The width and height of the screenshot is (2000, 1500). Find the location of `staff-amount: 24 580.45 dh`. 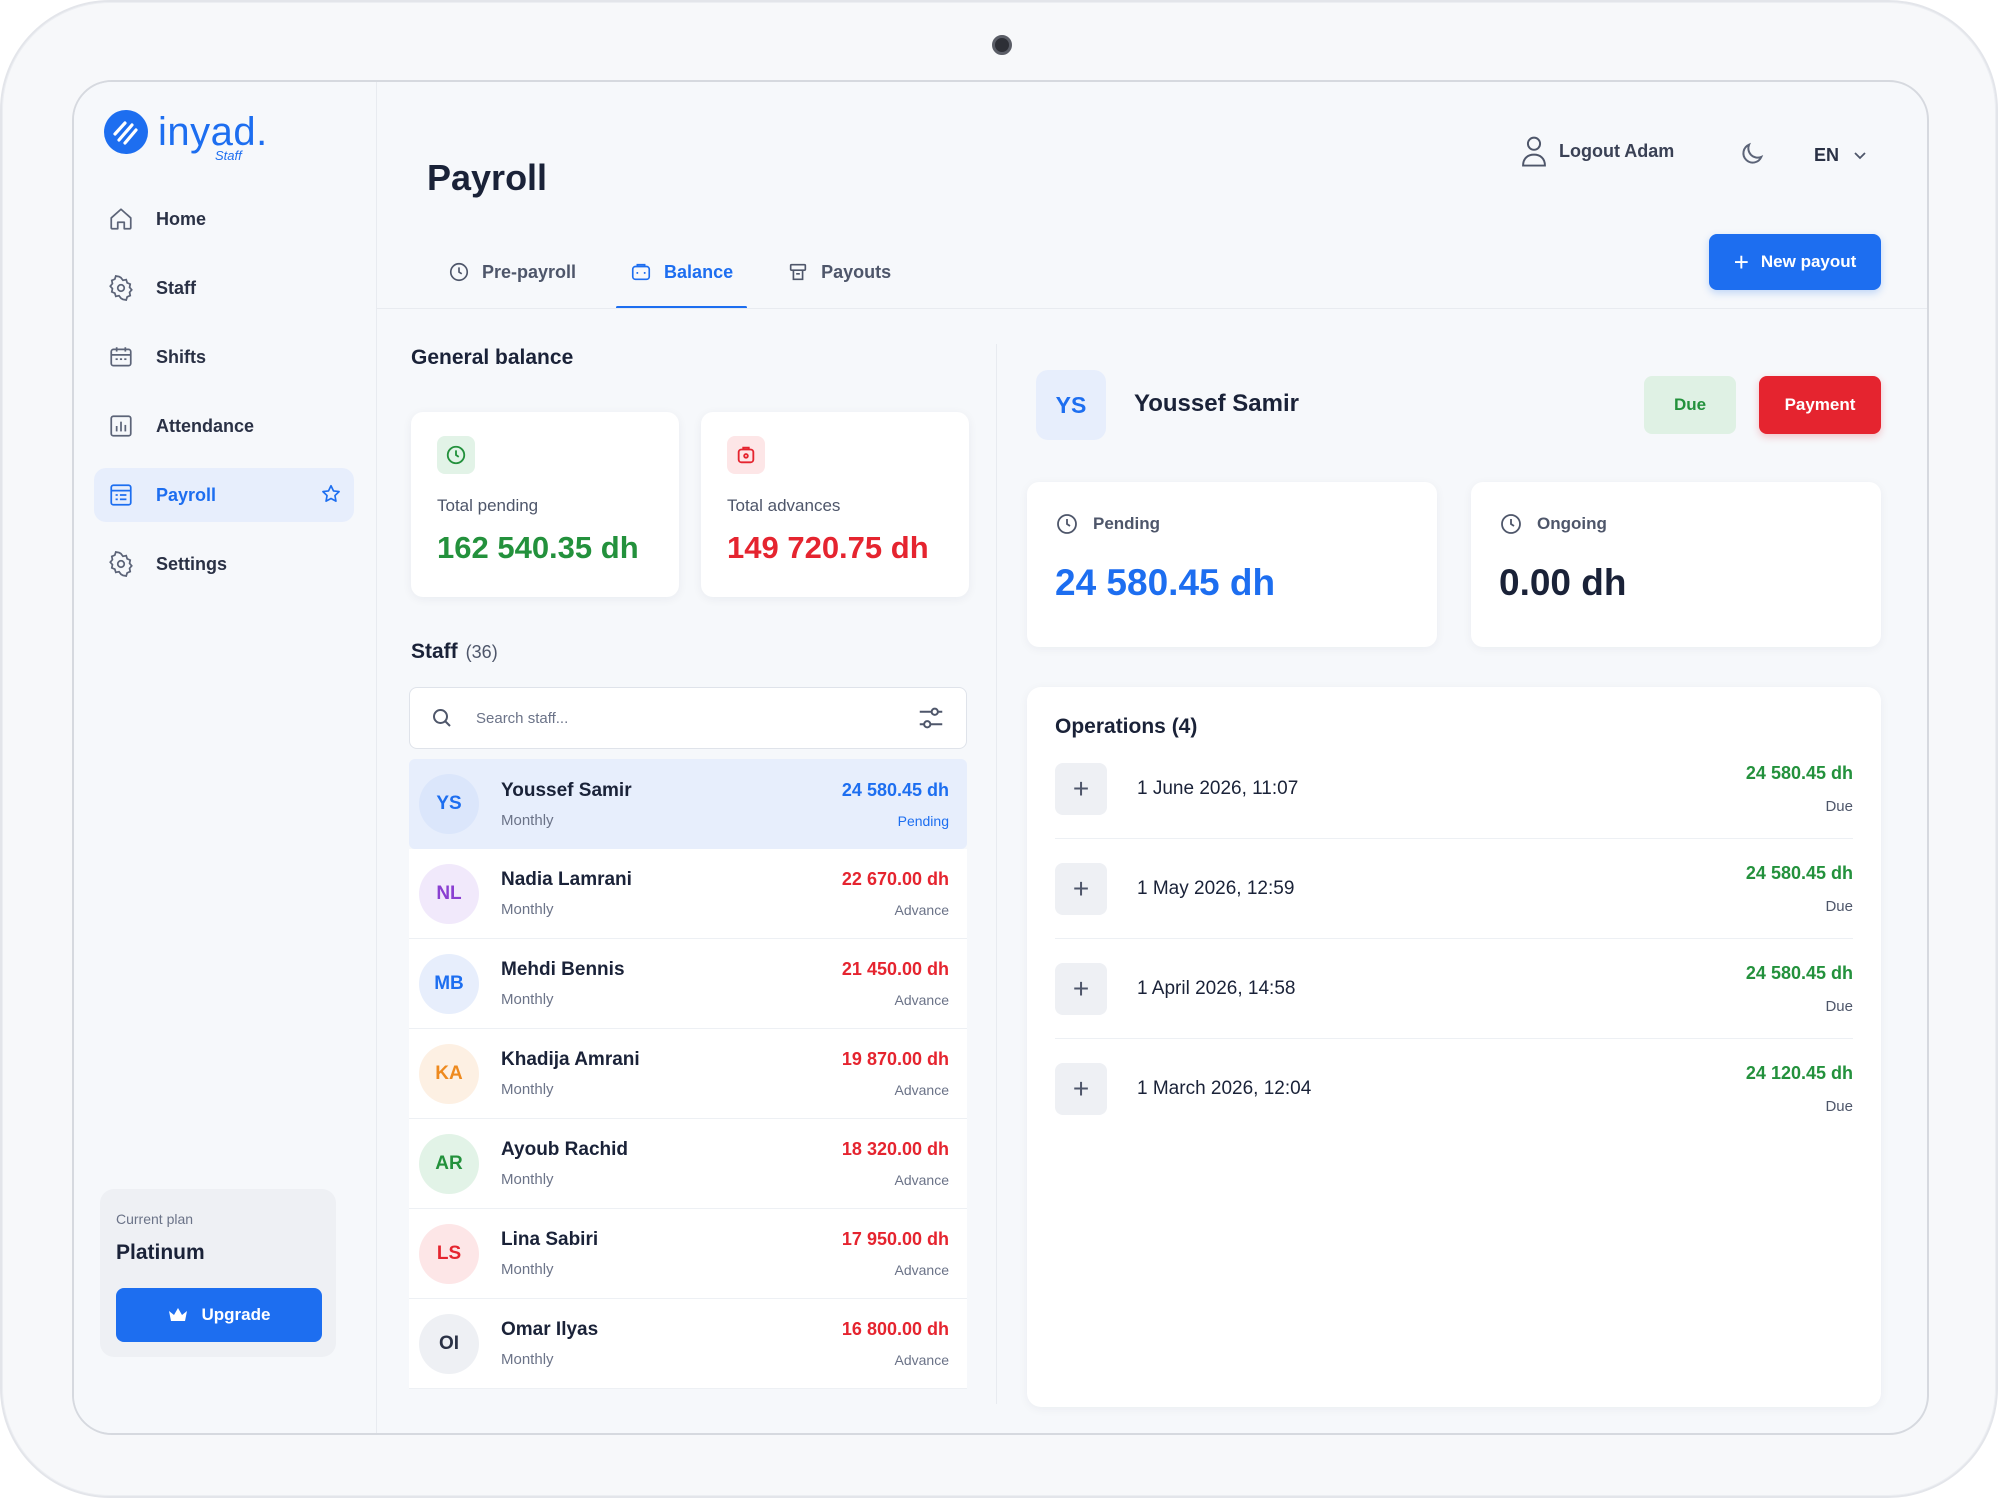

staff-amount: 24 580.45 dh is located at coordinates (895, 789).